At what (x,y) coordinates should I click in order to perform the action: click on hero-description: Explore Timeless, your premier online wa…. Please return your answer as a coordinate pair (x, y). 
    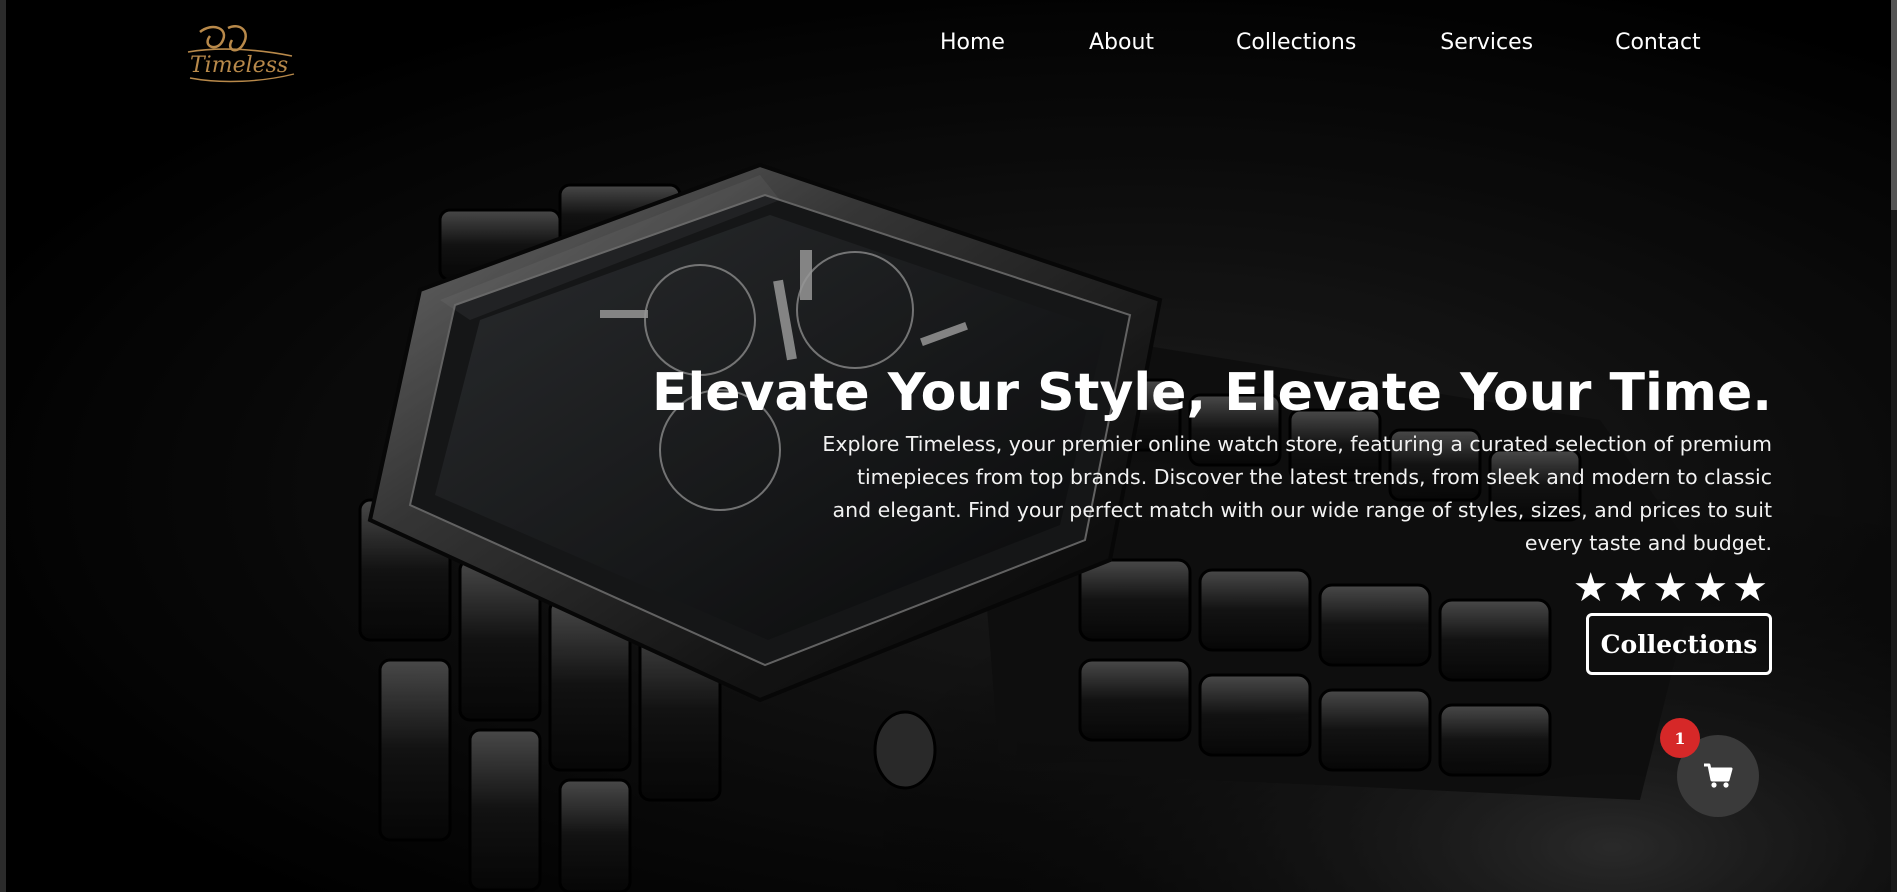
    Looking at the image, I should click on (1297, 493).